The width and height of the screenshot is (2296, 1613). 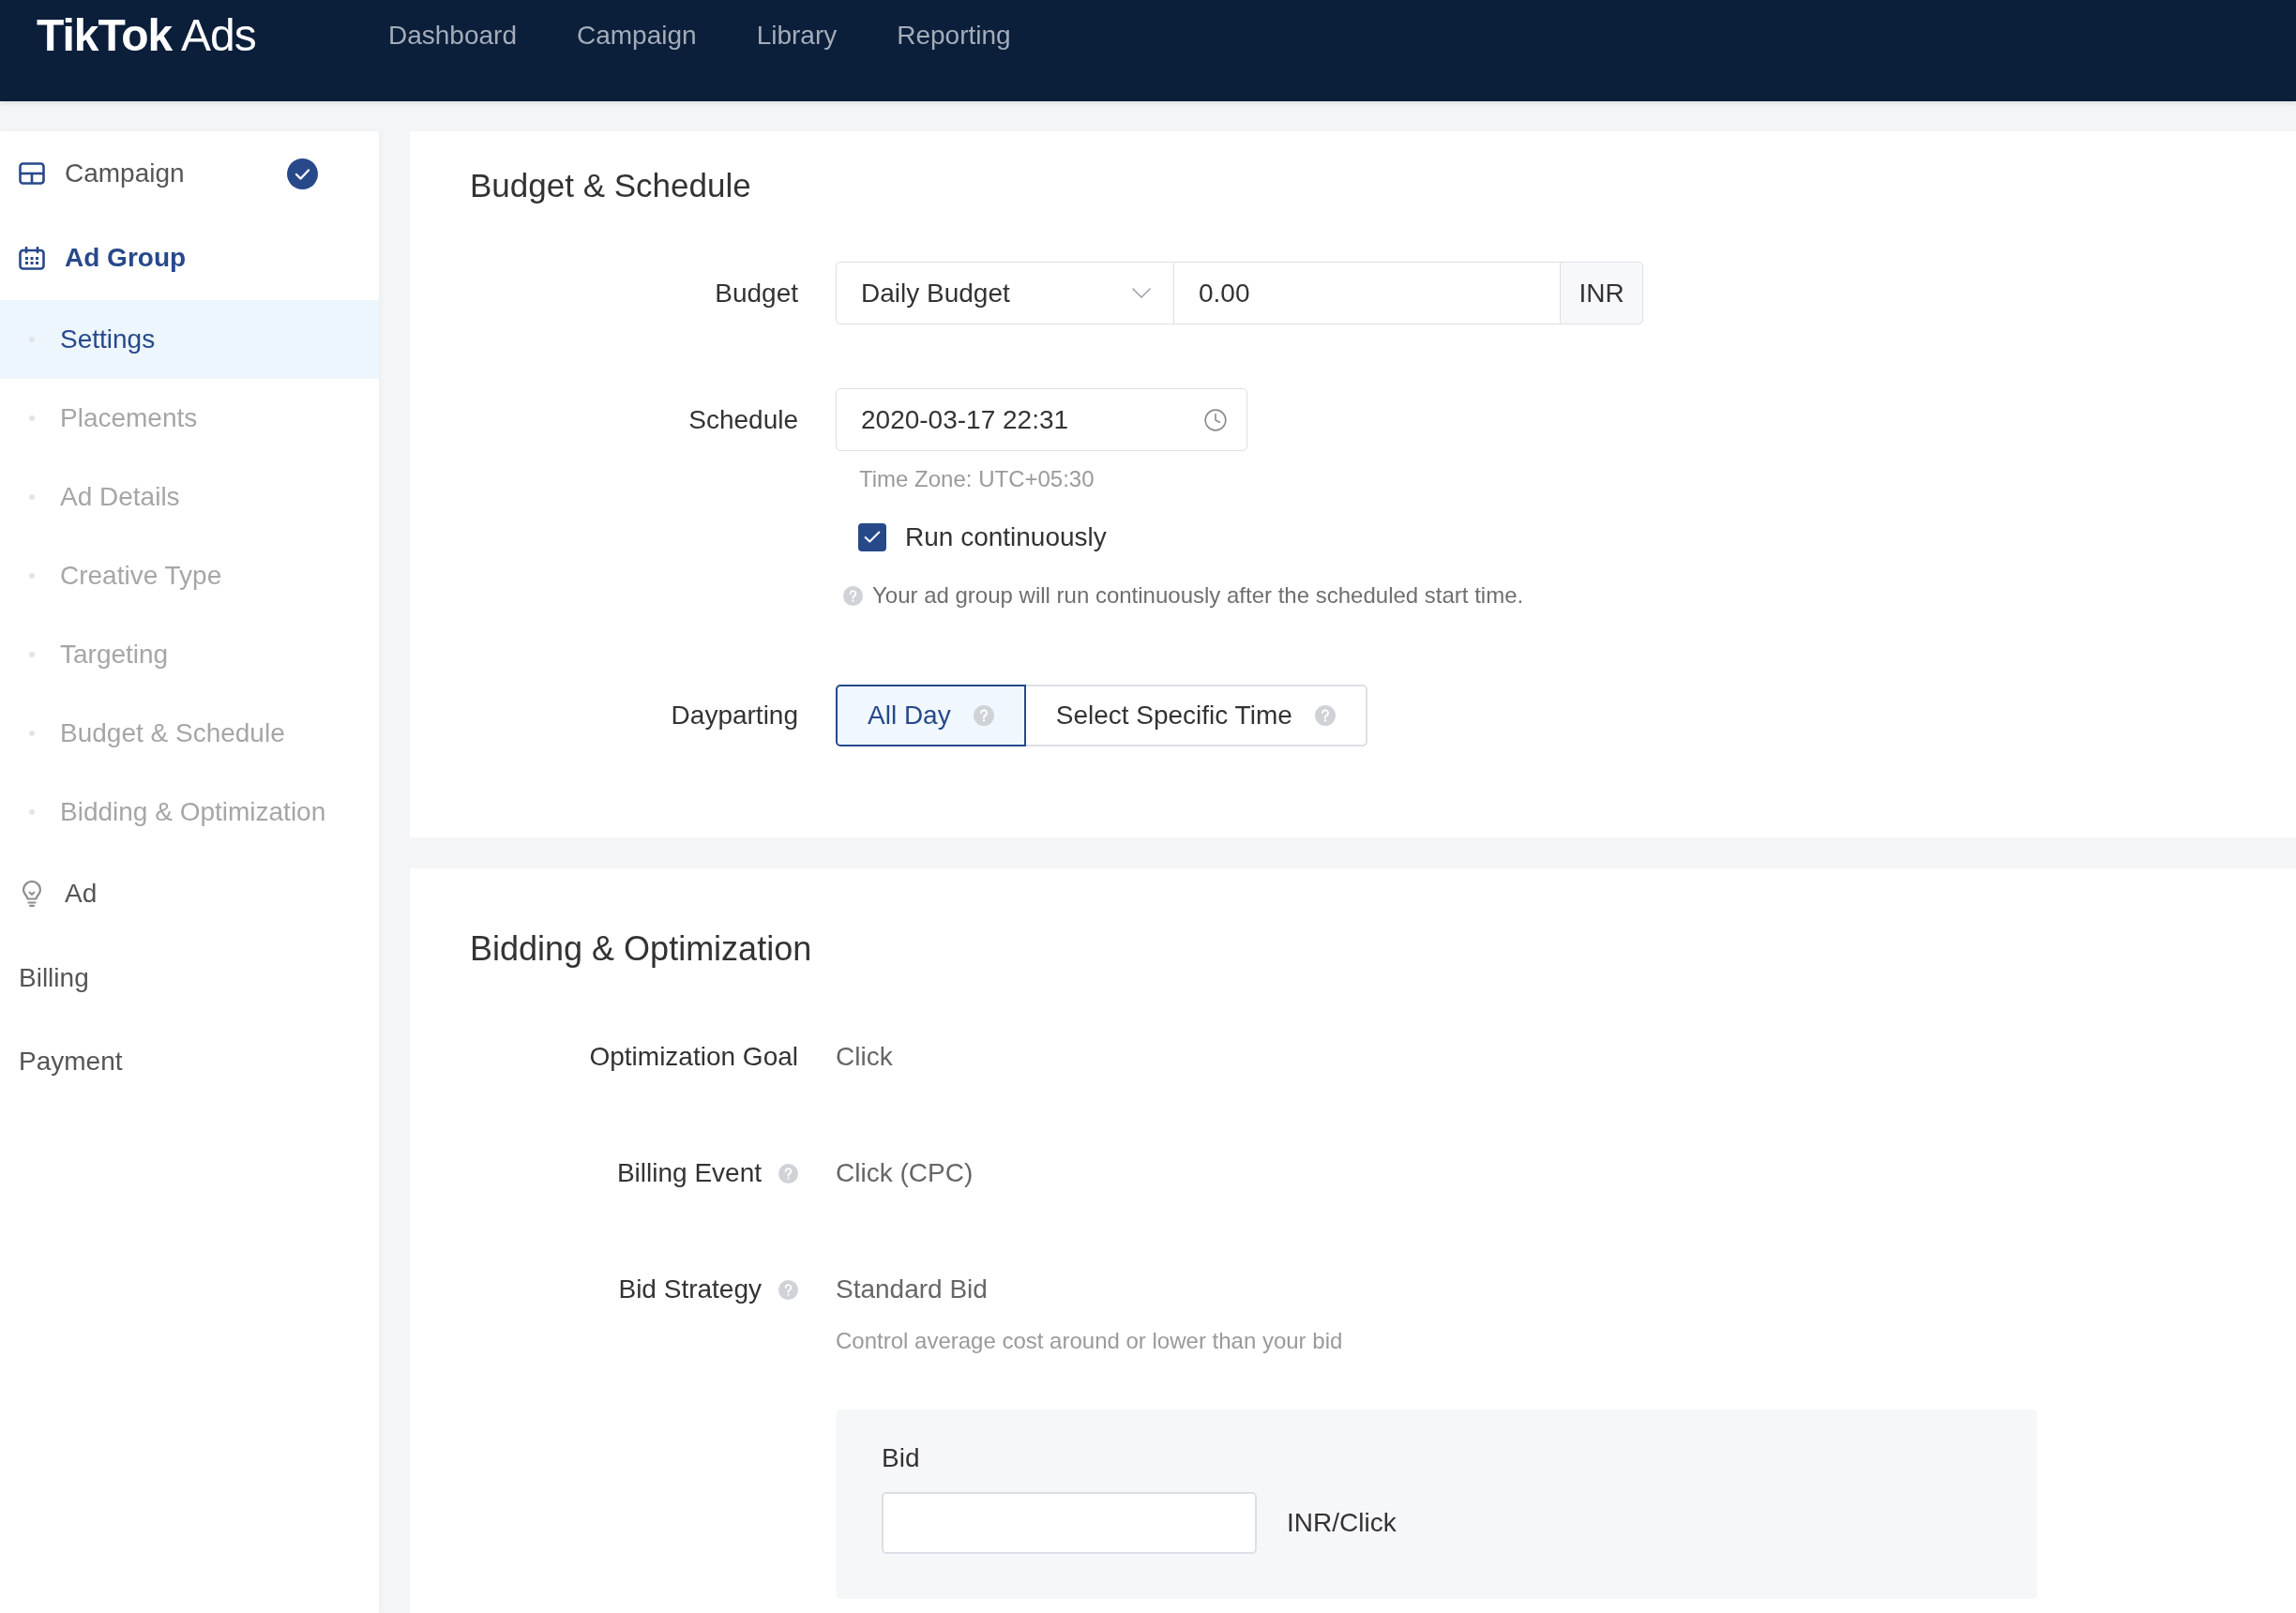 I want to click on field-label: Schedule, so click(x=743, y=419).